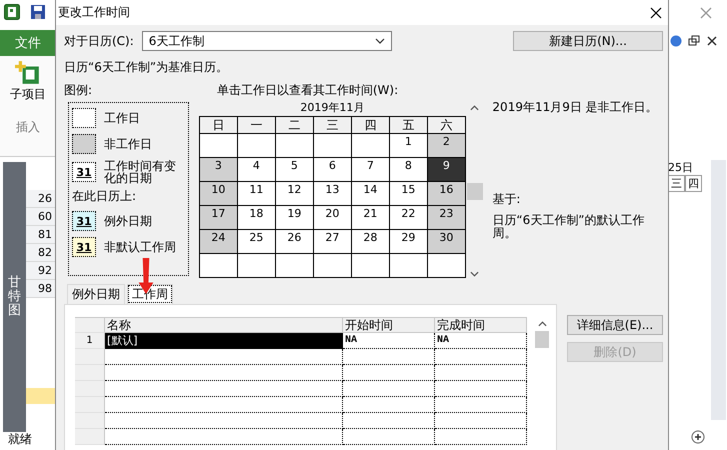 The width and height of the screenshot is (727, 450). I want to click on zoom-in-icon, so click(698, 437).